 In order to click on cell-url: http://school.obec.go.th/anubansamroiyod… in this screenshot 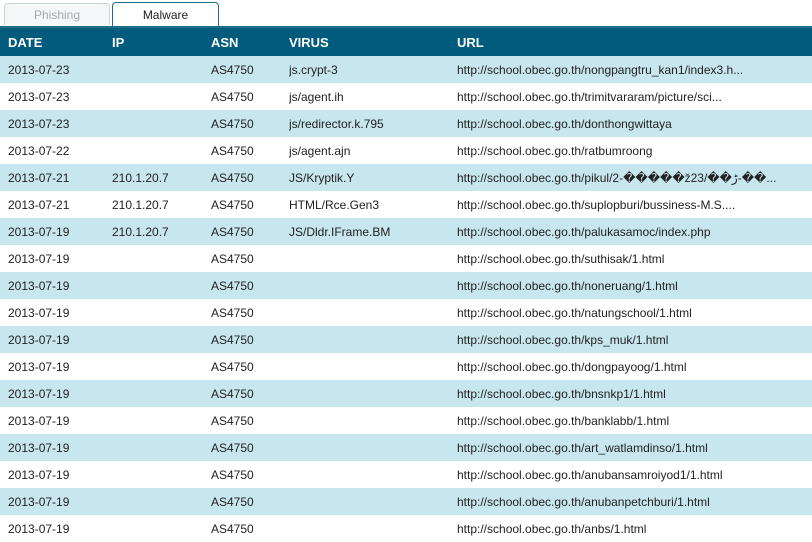, I will do `click(634, 474)`.